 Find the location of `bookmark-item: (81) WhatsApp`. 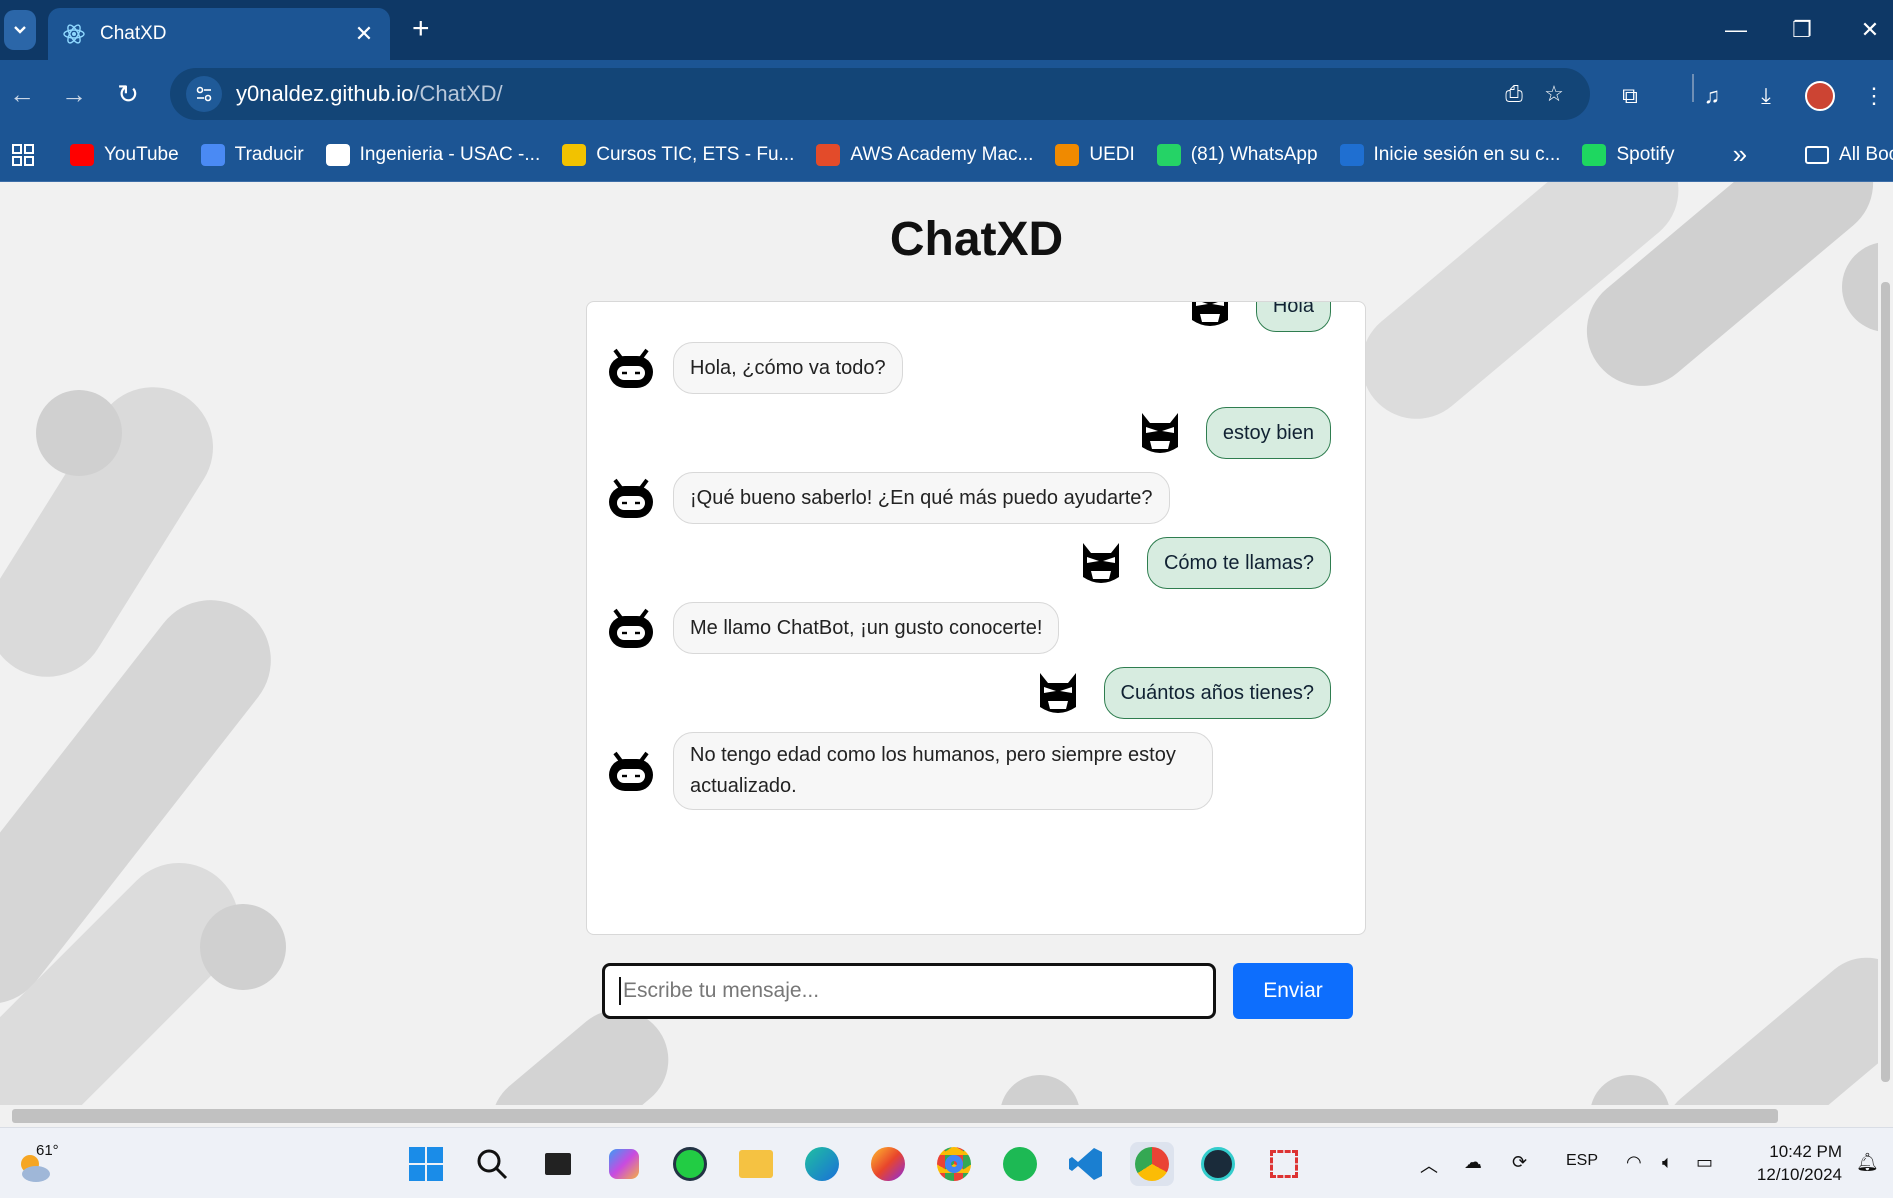

bookmark-item: (81) WhatsApp is located at coordinates (1237, 154).